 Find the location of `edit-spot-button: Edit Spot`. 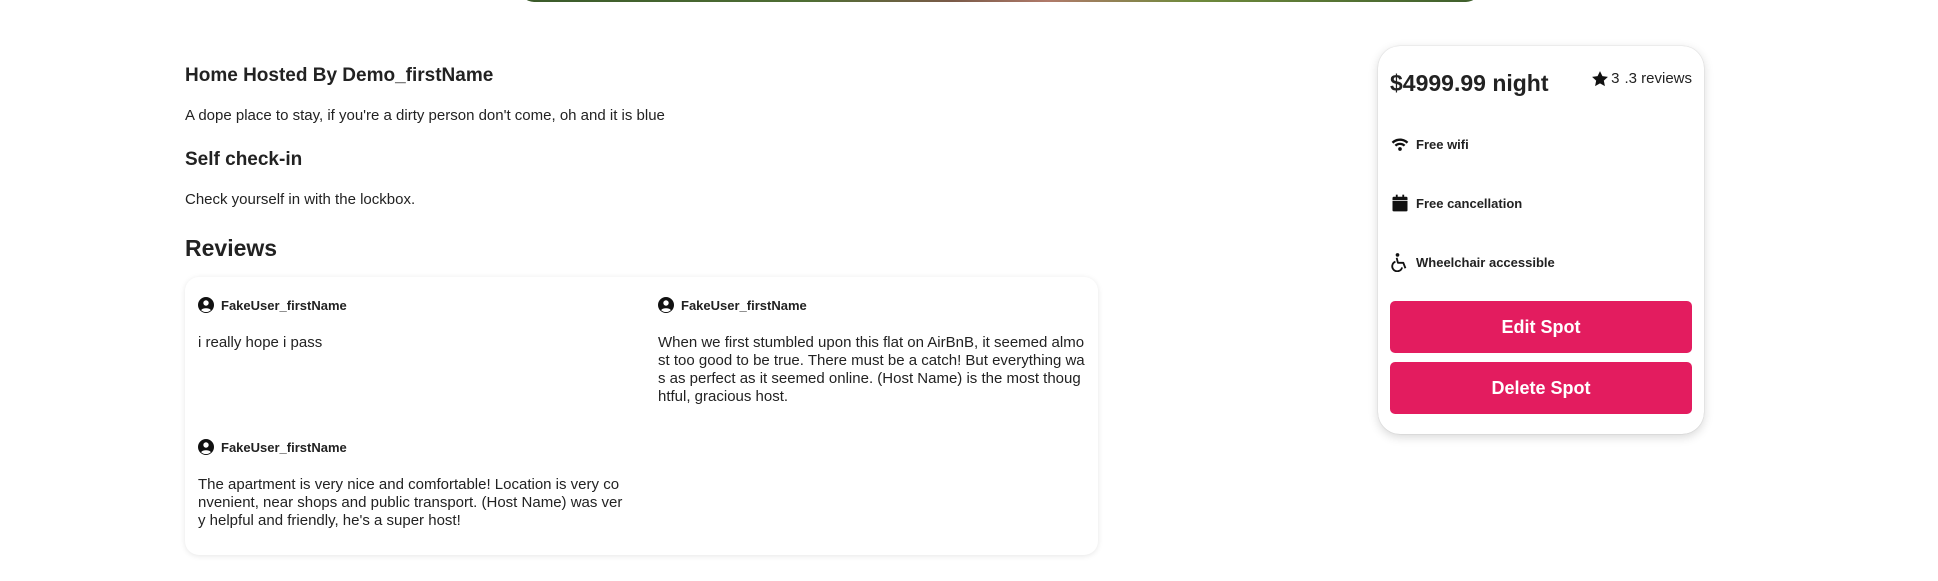

edit-spot-button: Edit Spot is located at coordinates (1541, 327).